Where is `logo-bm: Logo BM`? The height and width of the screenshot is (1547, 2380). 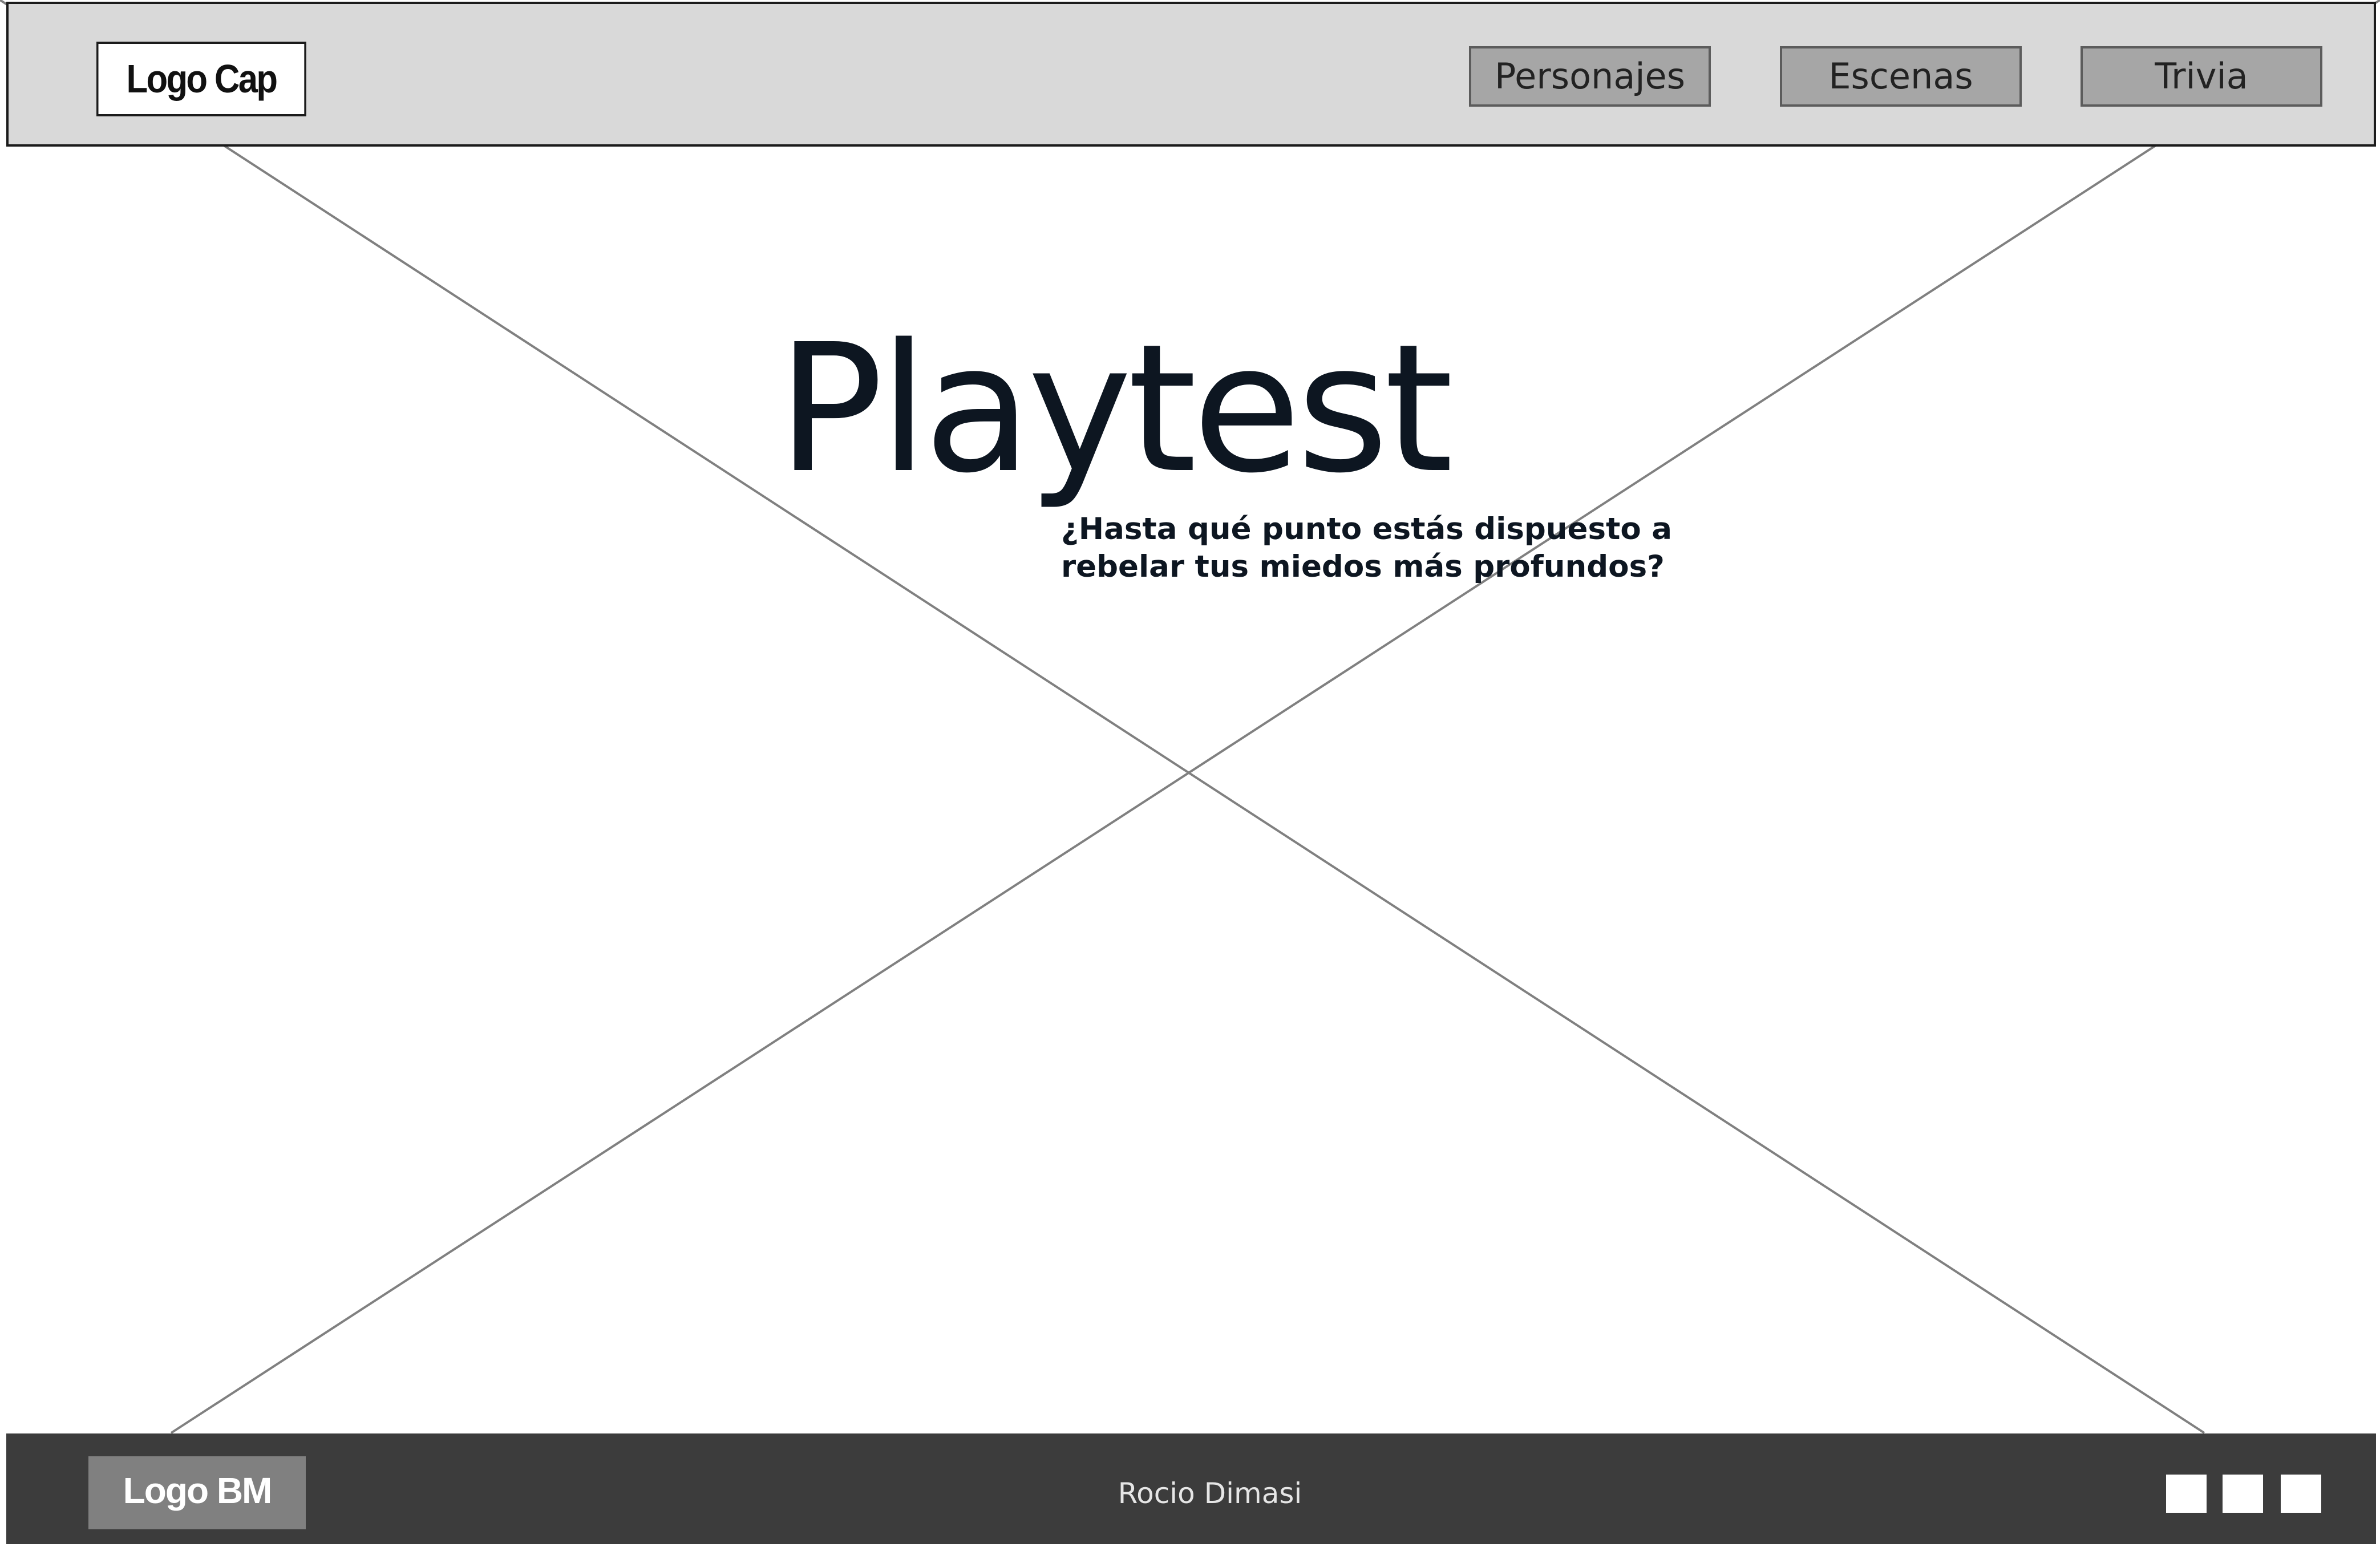
logo-bm: Logo BM is located at coordinates (197, 1492).